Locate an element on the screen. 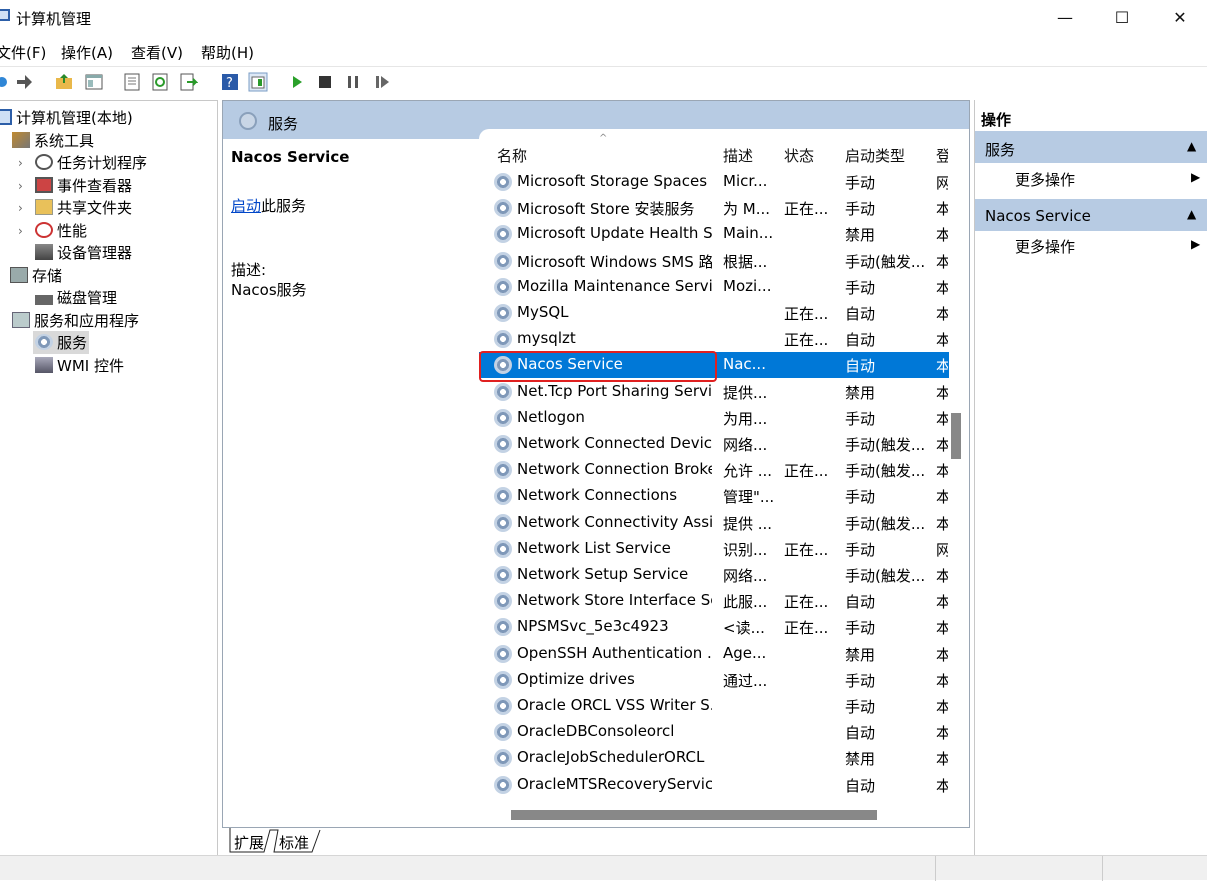 This screenshot has height=881, width=1207. help-icon: ? is located at coordinates (230, 82).